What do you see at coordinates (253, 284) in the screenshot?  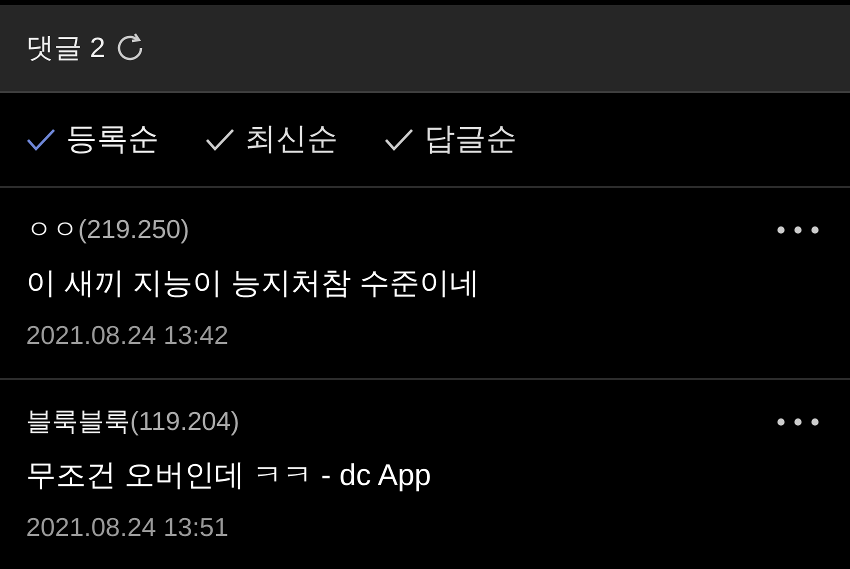 I see `comment-text: 이 새끼 지능이 능지처참 수준이네` at bounding box center [253, 284].